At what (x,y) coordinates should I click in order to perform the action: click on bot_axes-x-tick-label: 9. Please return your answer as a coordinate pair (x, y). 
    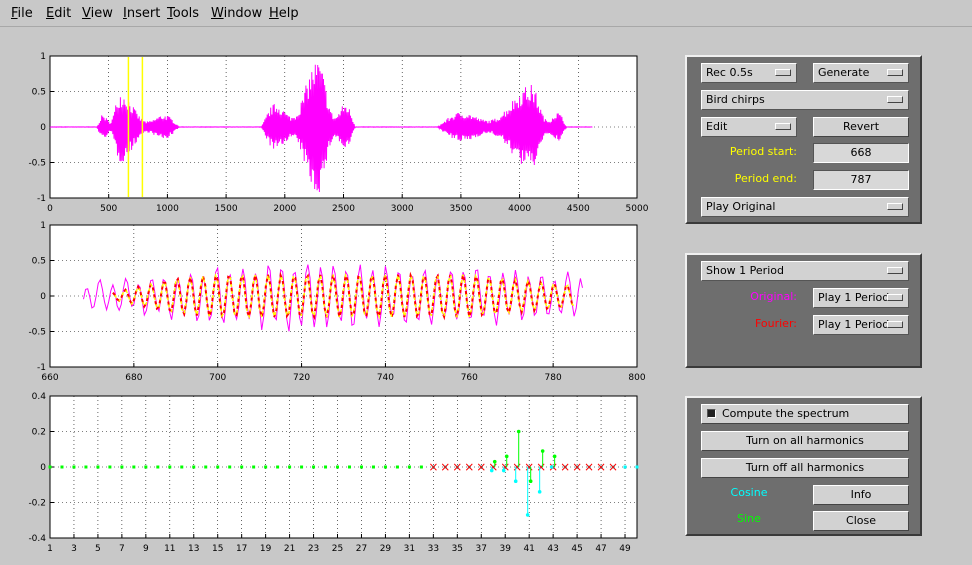
    Looking at the image, I should click on (146, 549).